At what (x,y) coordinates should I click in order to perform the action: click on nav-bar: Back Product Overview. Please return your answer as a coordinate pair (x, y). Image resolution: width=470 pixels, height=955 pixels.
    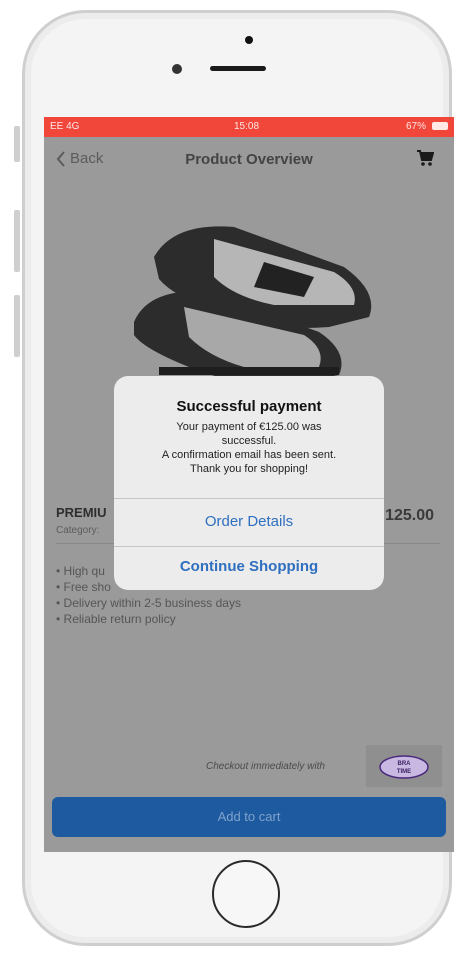
    Looking at the image, I should click on (249, 159).